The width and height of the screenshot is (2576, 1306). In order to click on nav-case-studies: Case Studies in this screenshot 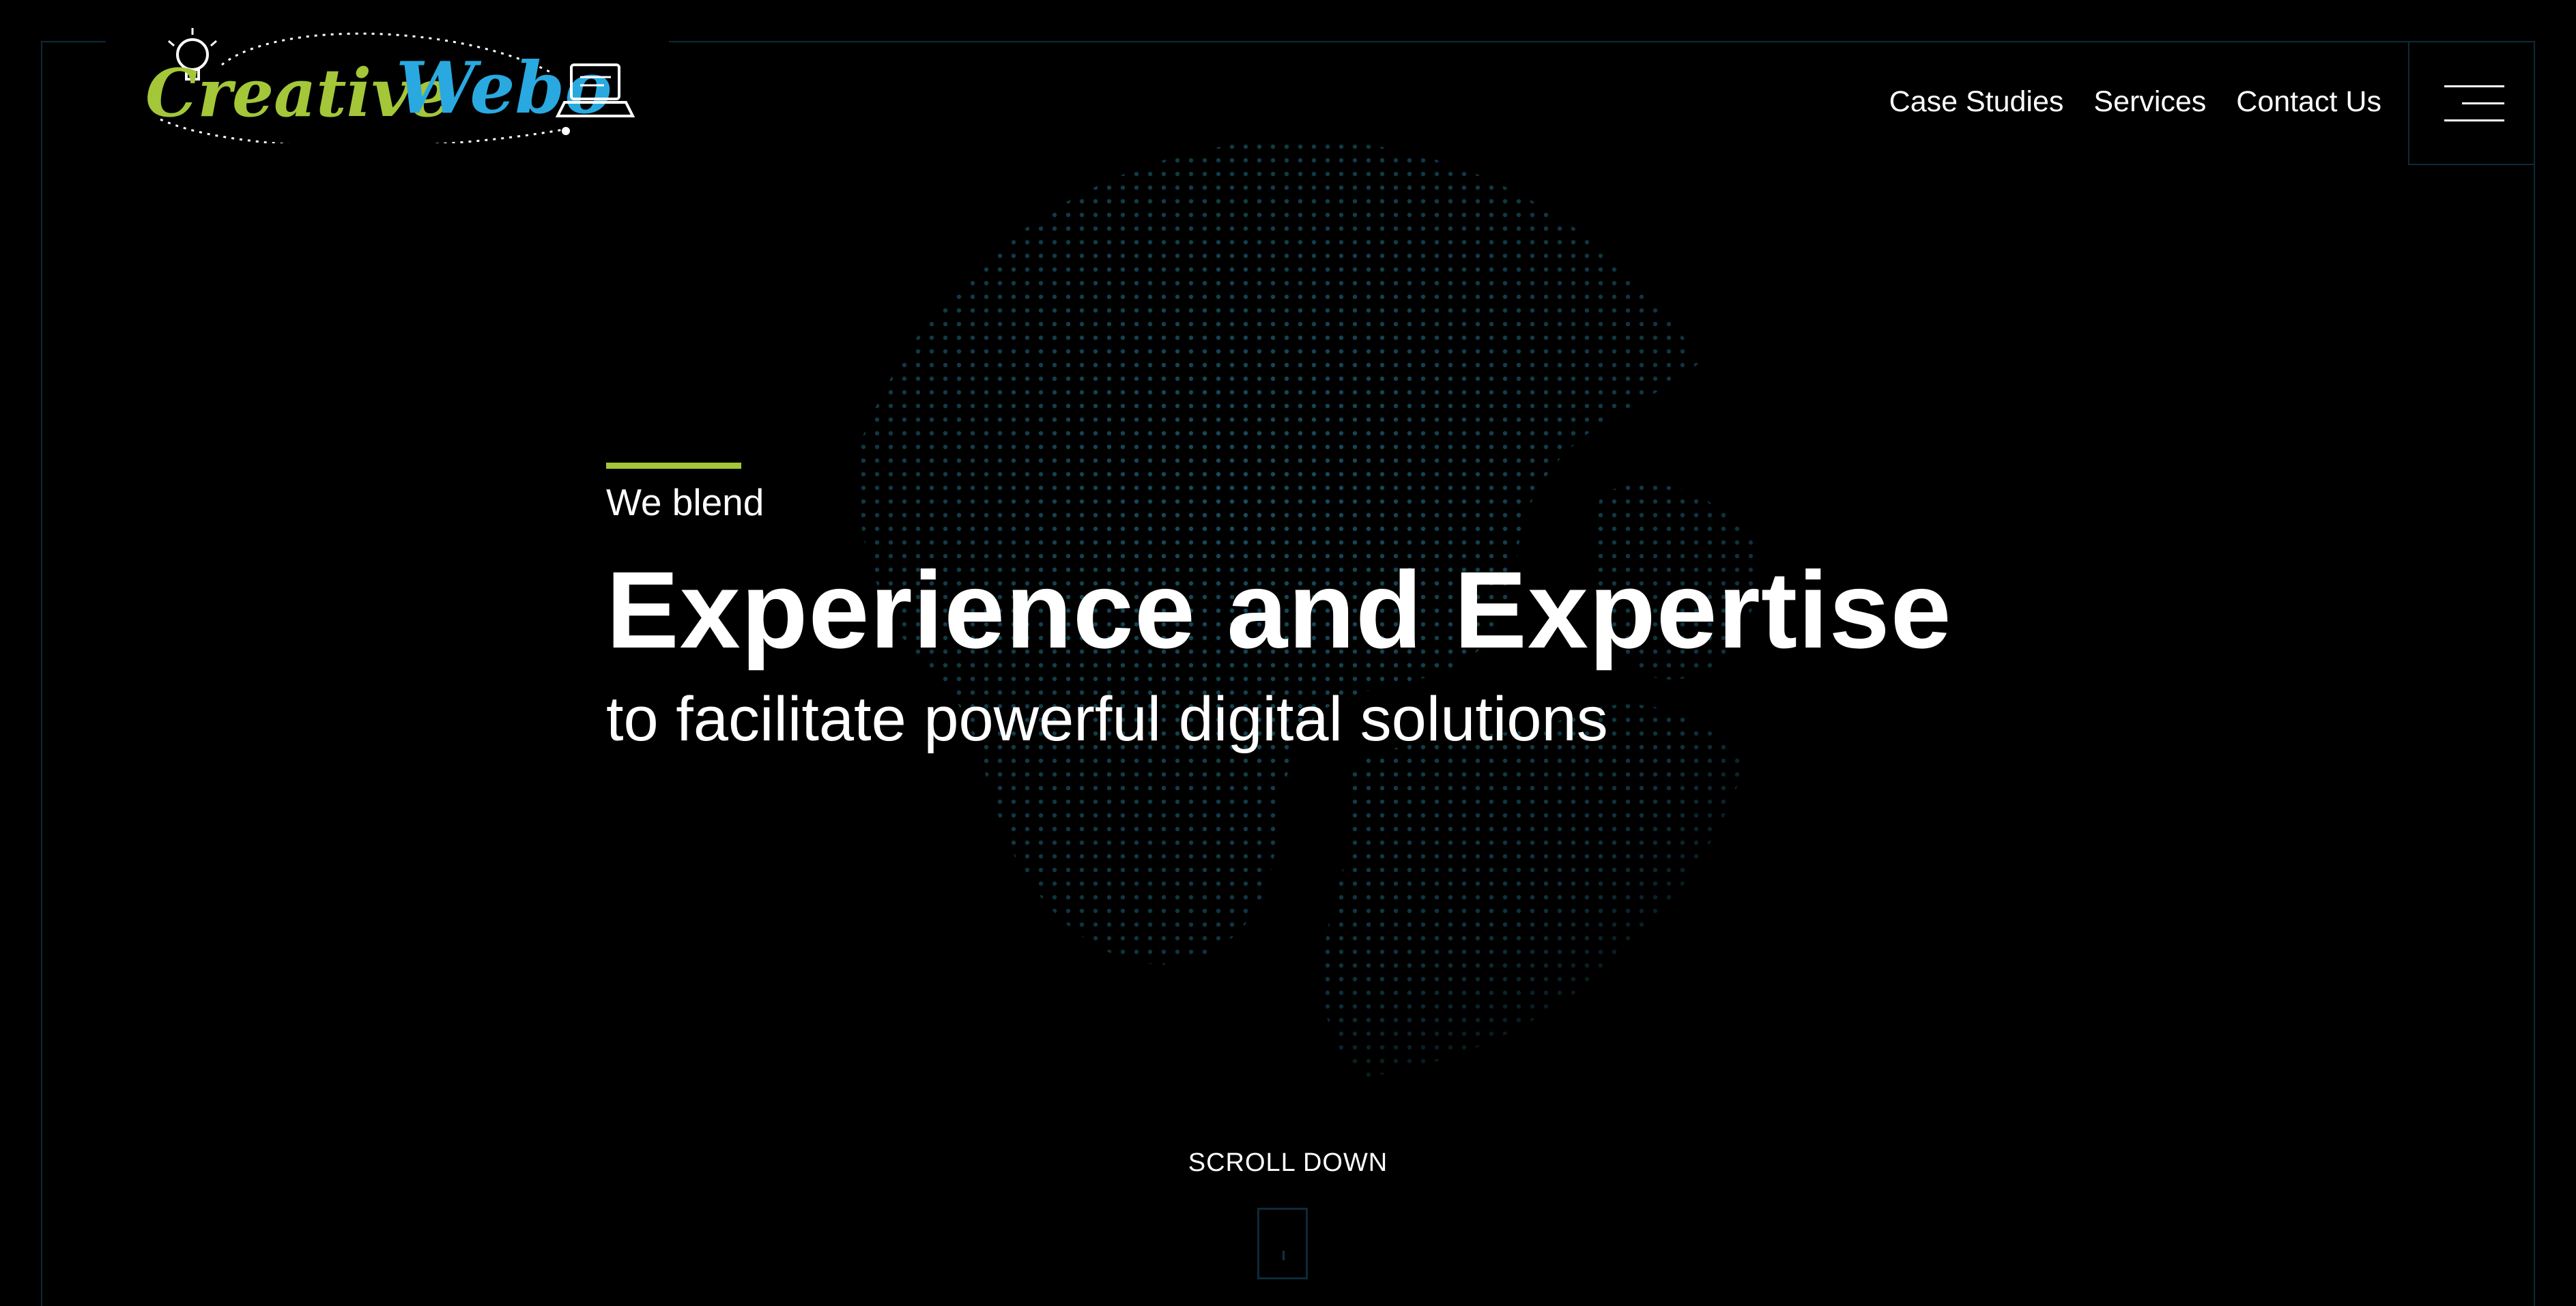, I will do `click(1976, 102)`.